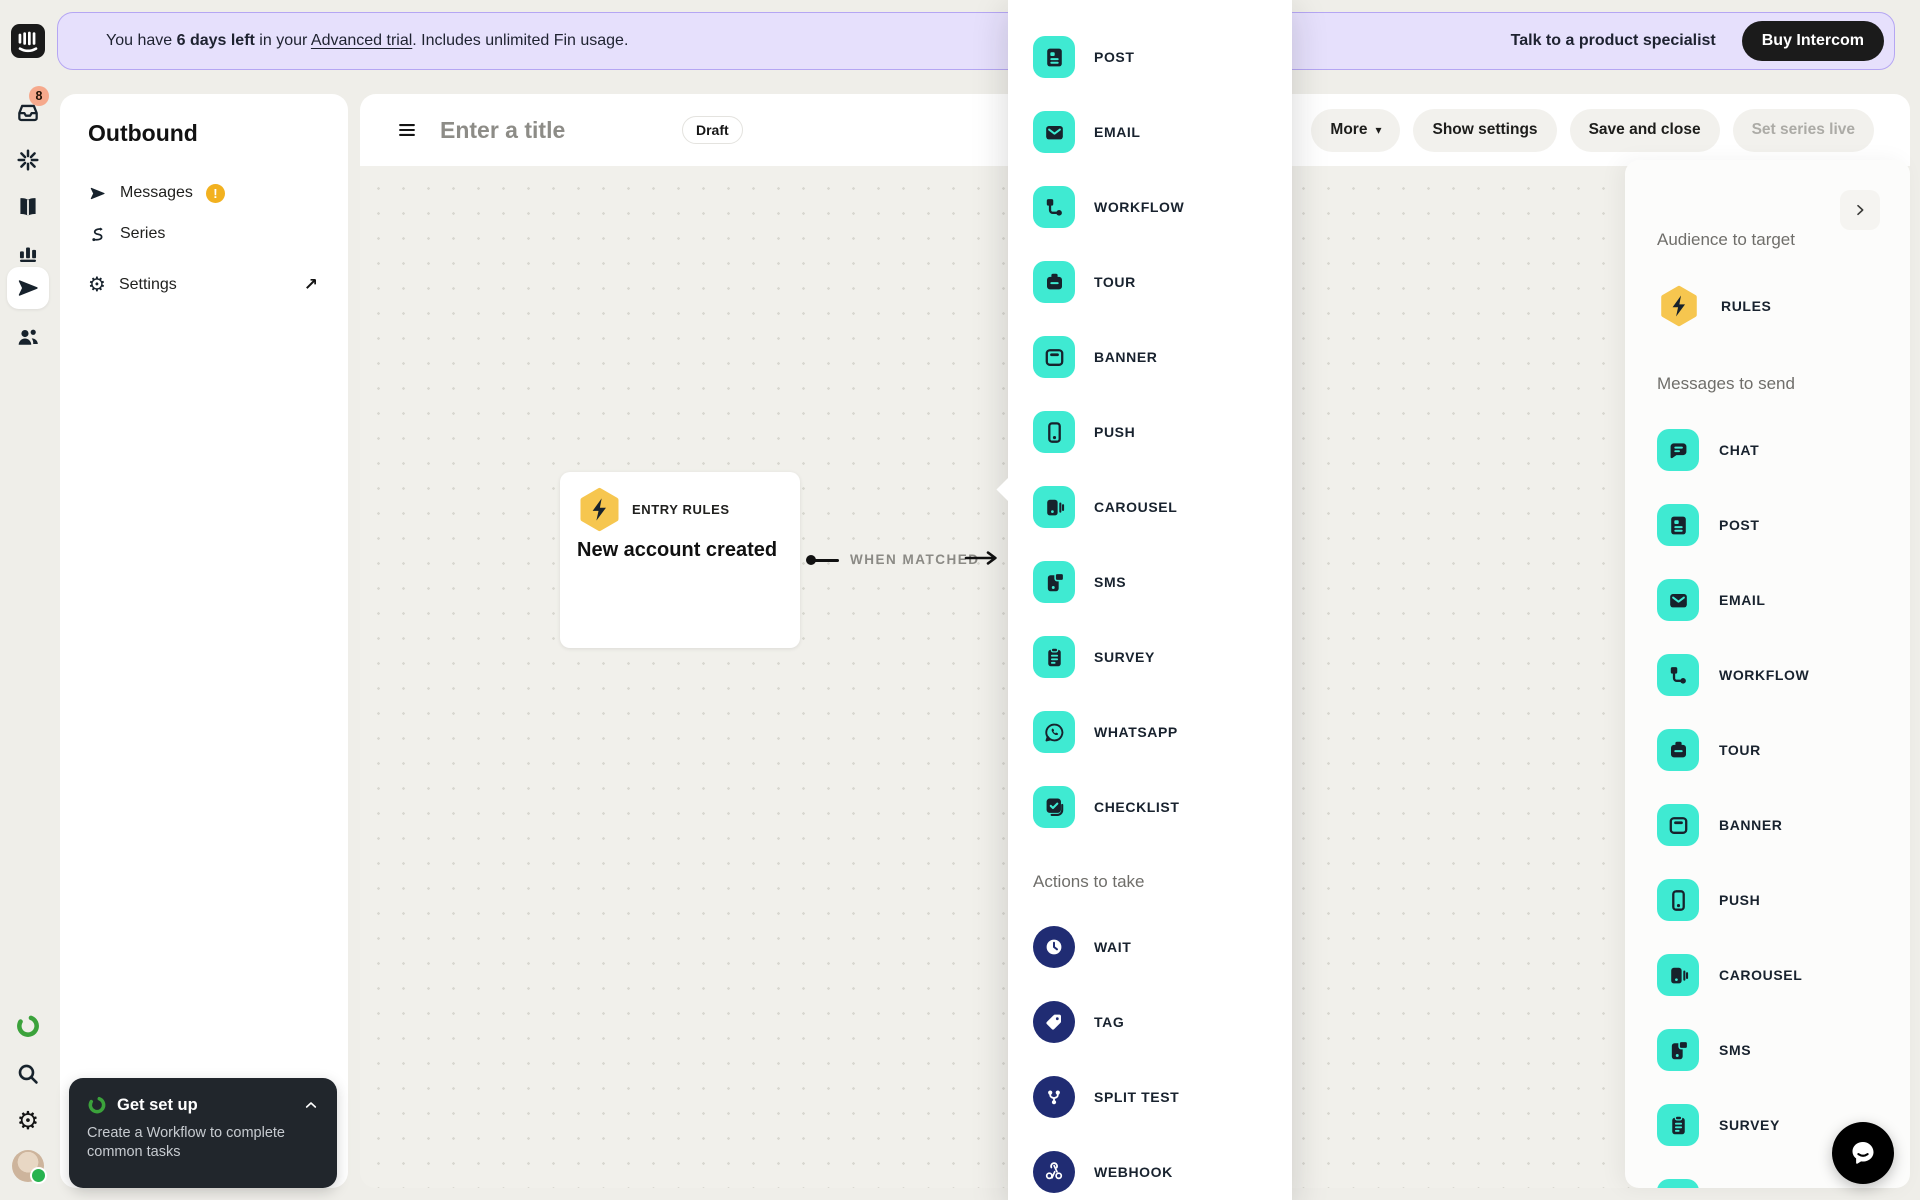 This screenshot has height=1200, width=1920. Describe the element at coordinates (550, 130) in the screenshot. I see `series-title-input` at that location.